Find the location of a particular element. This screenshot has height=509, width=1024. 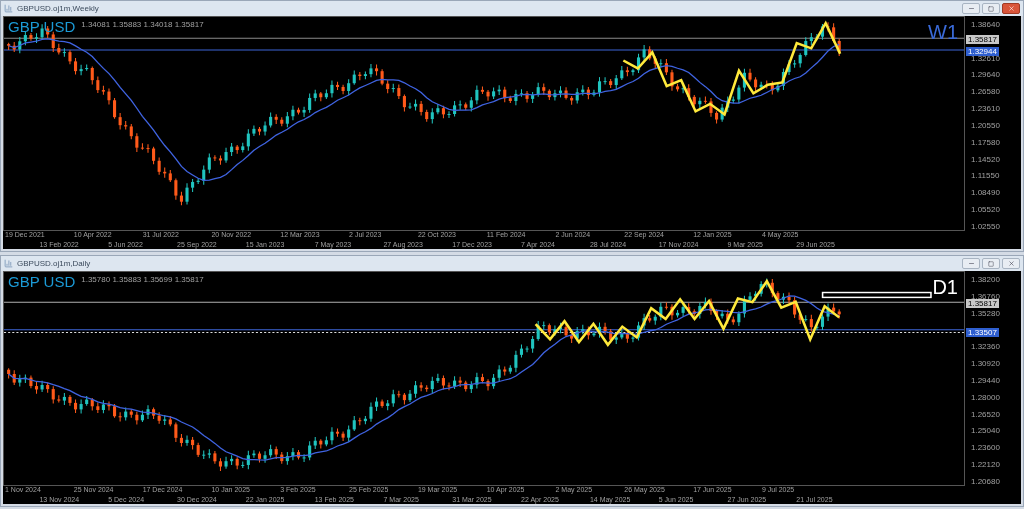

window-title: GBPUSD.oj1m,Daily is located at coordinates (54, 263).